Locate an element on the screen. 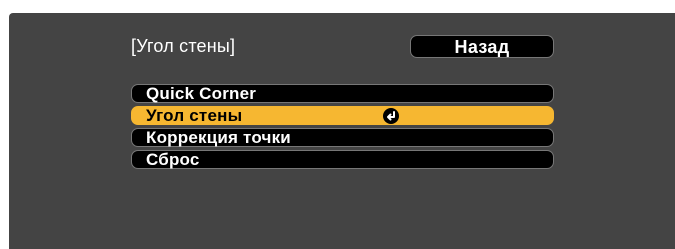 This screenshot has width=675, height=249. back-button: Назад is located at coordinates (482, 46).